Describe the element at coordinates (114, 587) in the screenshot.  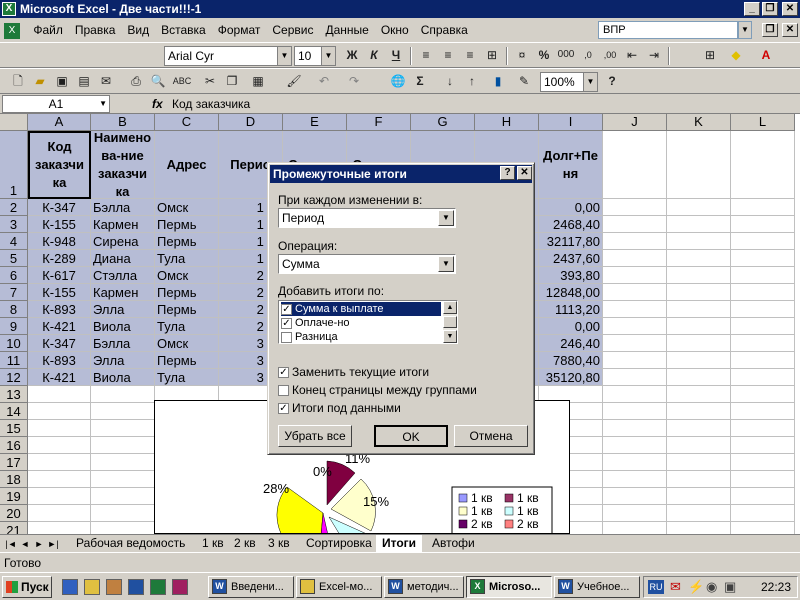
I see `editor-icon` at that location.